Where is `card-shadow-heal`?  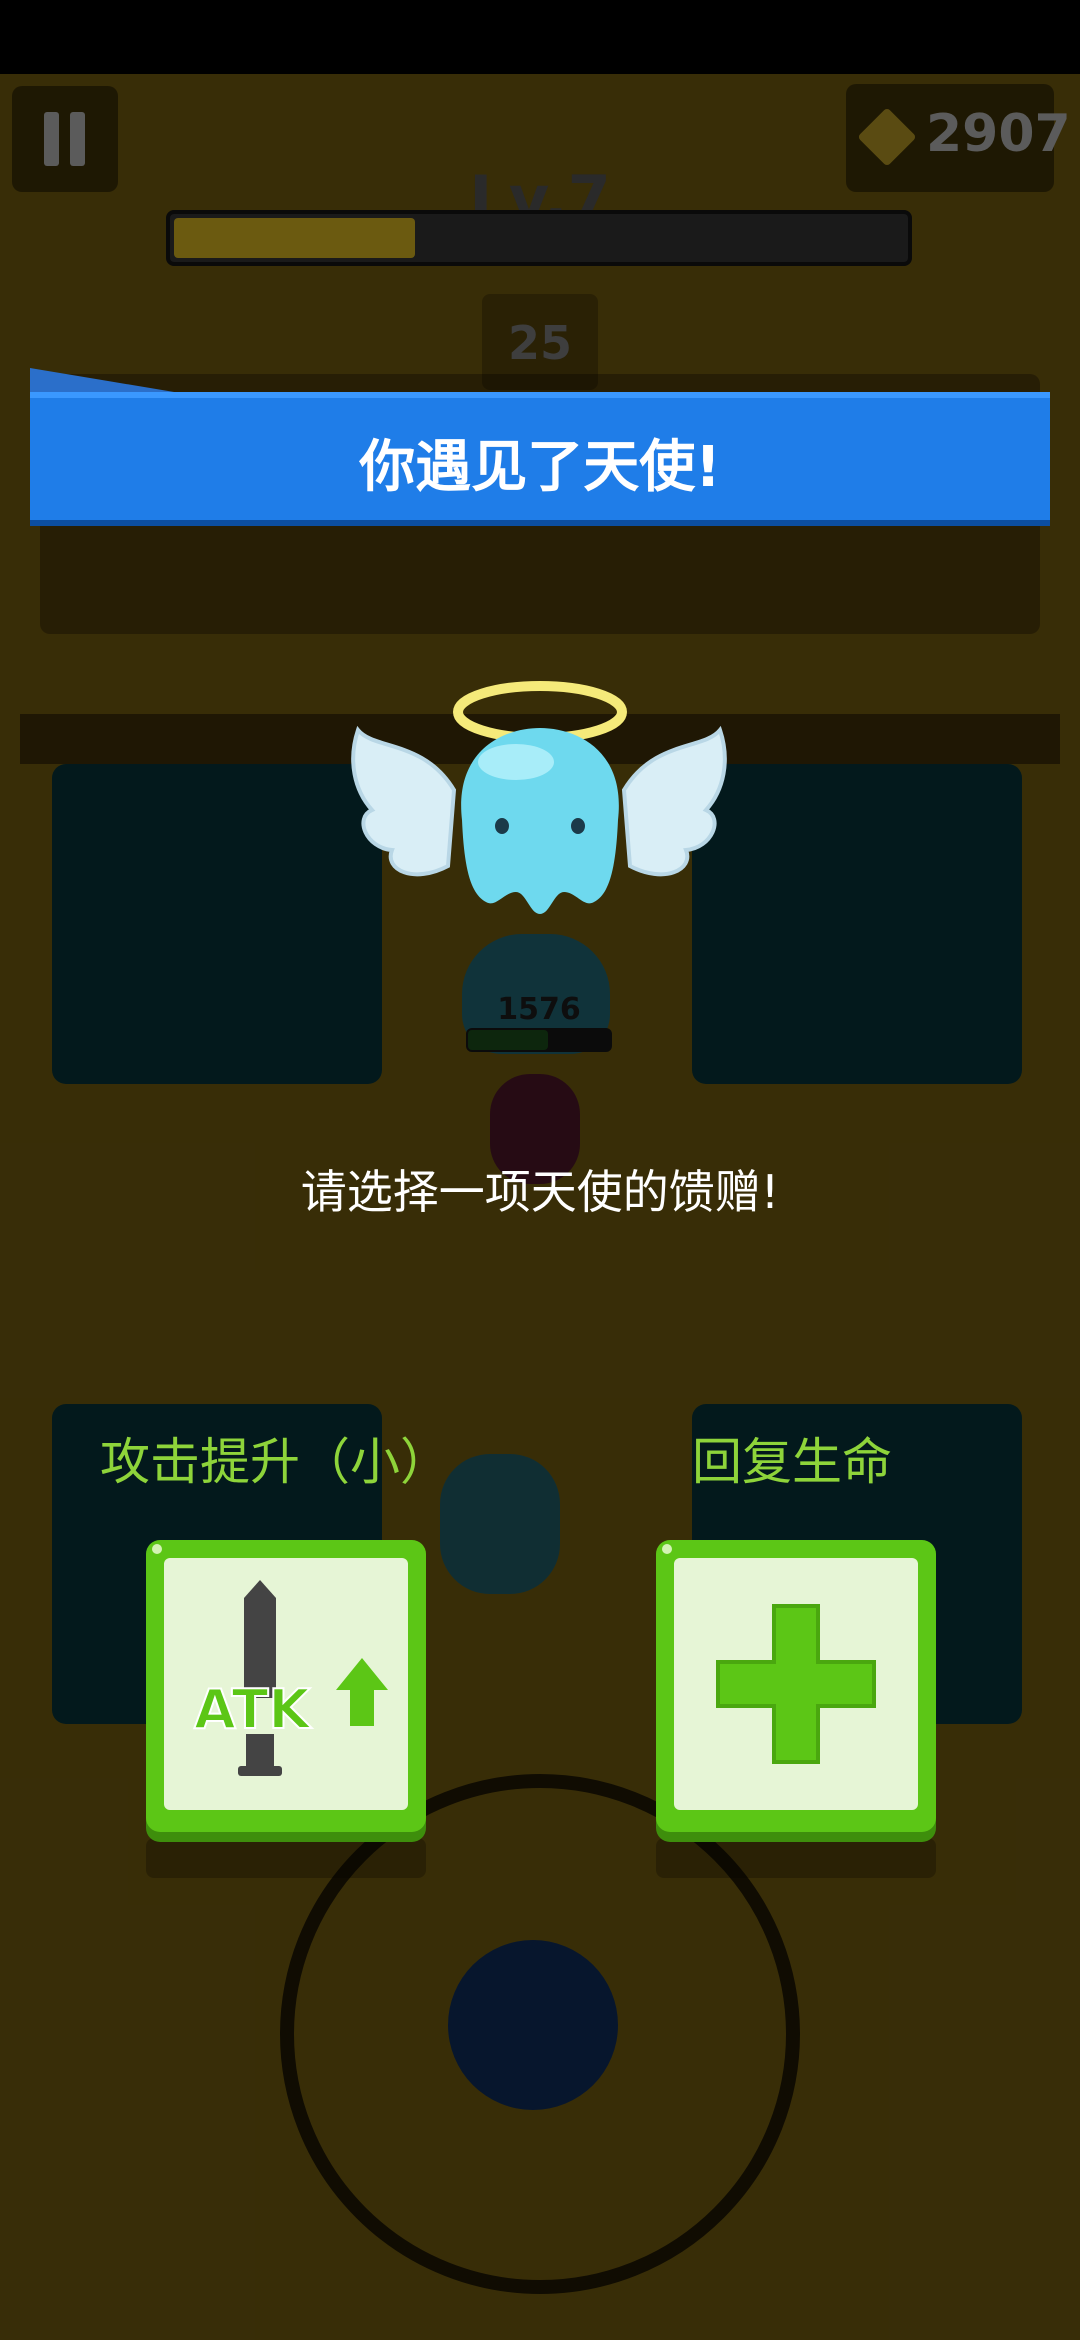
card-shadow-heal is located at coordinates (796, 1858).